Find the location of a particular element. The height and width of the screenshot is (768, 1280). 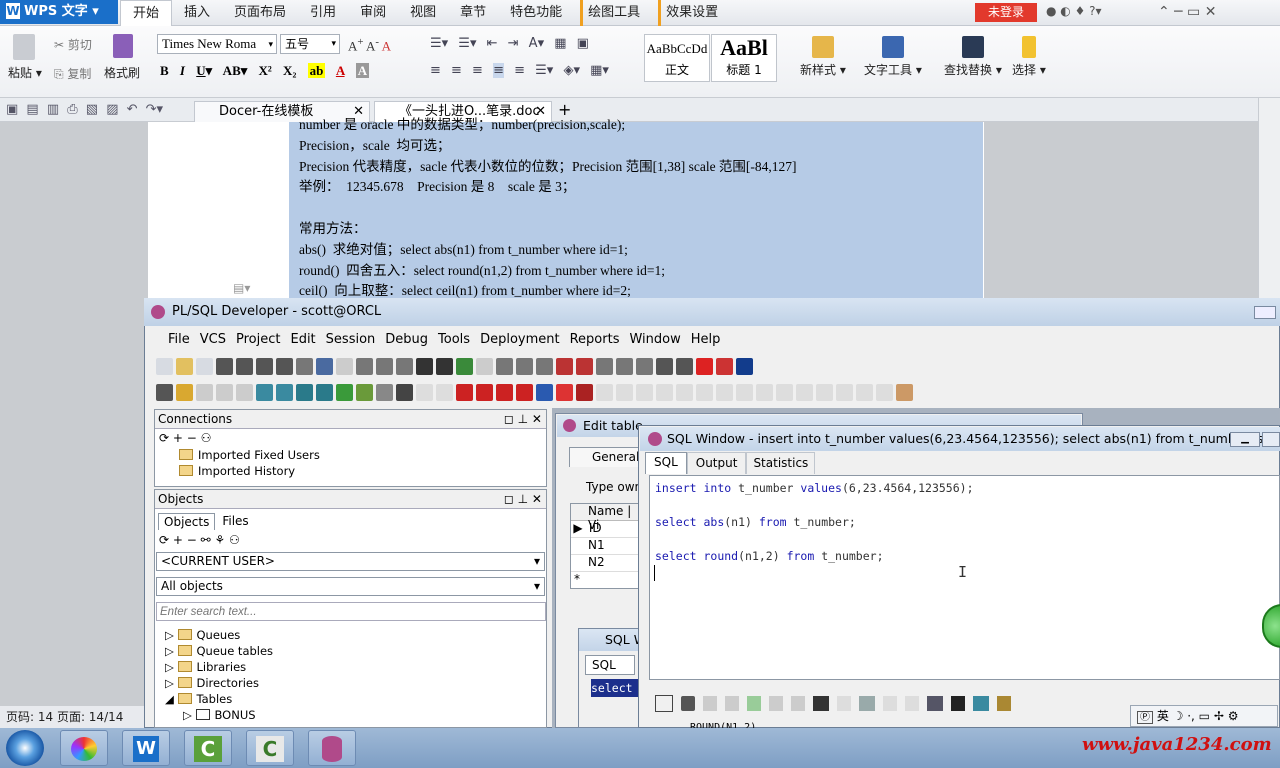

code-token: into is located at coordinates (721, 488).